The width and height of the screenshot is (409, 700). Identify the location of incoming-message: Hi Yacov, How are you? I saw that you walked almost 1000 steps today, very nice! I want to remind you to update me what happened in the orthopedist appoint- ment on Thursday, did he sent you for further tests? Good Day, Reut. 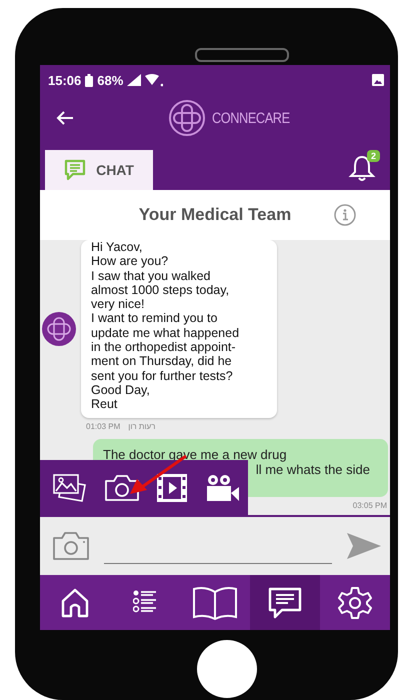
(179, 329).